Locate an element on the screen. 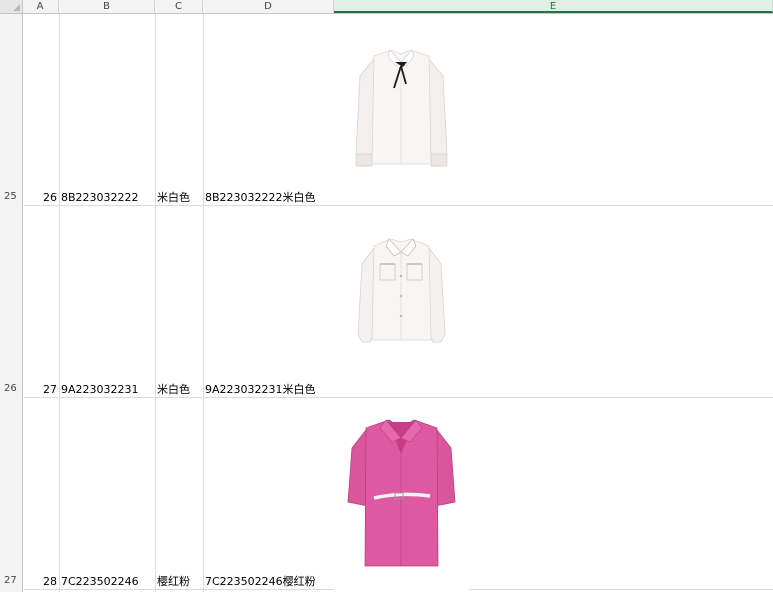 This screenshot has height=592, width=773. column-header-bar: A B C D E is located at coordinates (386, 7).